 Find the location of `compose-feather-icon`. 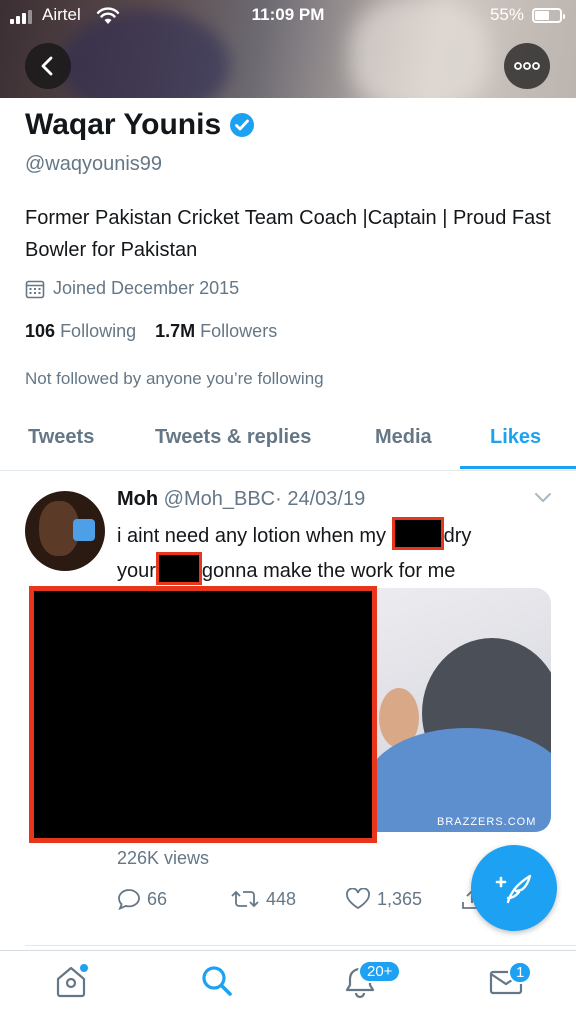

compose-feather-icon is located at coordinates (513, 889).